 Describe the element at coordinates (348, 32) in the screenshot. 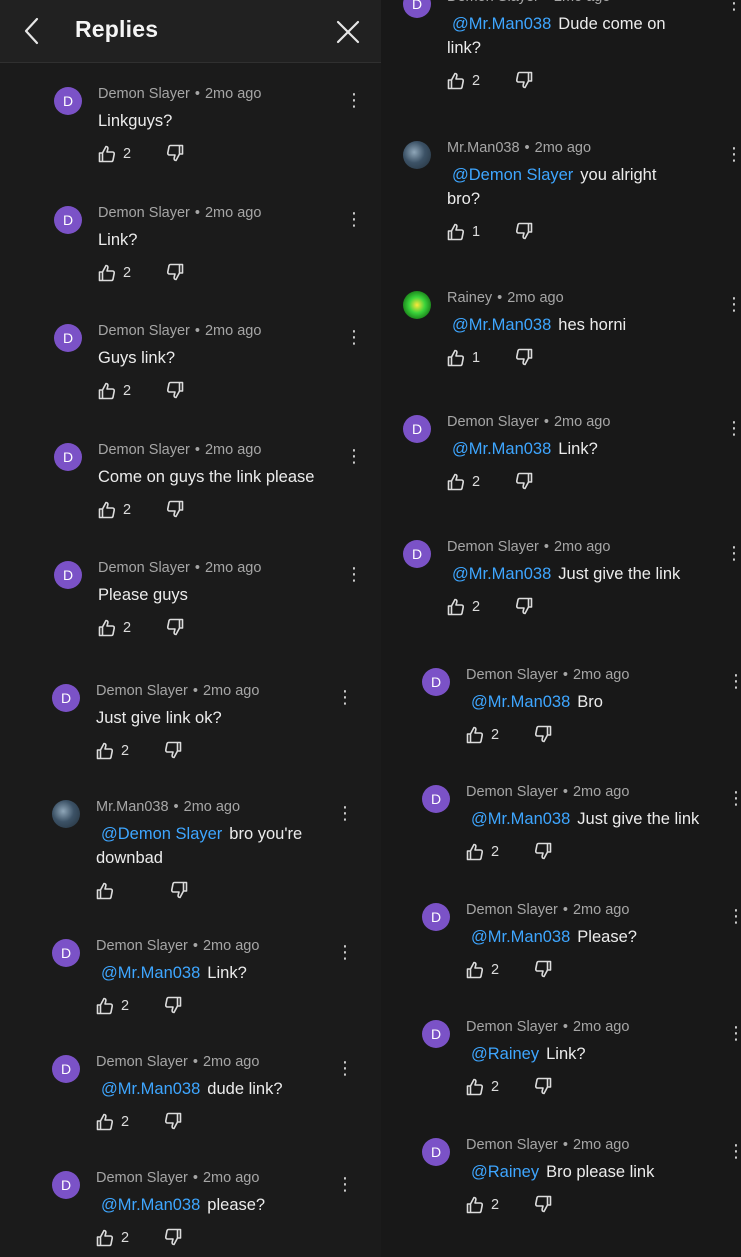

I see `close-button` at that location.